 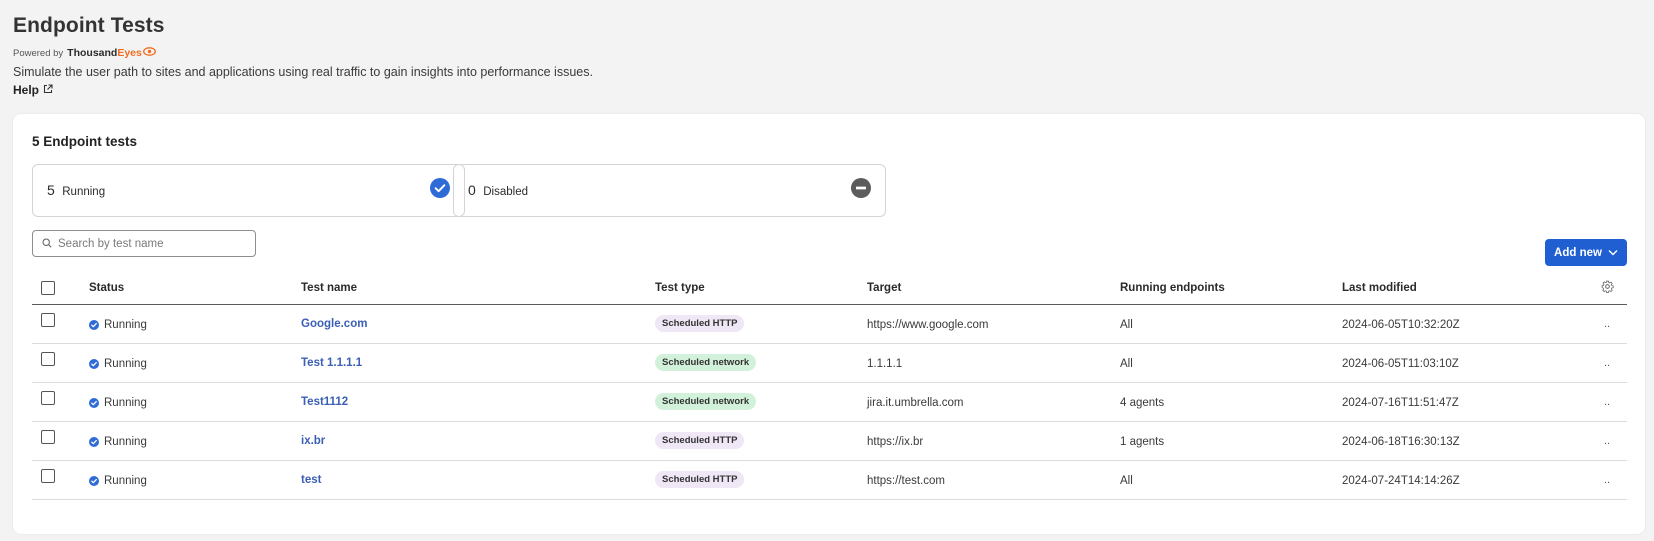 What do you see at coordinates (1401, 481) in the screenshot?
I see `last-modified-cell: 2024-07-24T14:14:26Z` at bounding box center [1401, 481].